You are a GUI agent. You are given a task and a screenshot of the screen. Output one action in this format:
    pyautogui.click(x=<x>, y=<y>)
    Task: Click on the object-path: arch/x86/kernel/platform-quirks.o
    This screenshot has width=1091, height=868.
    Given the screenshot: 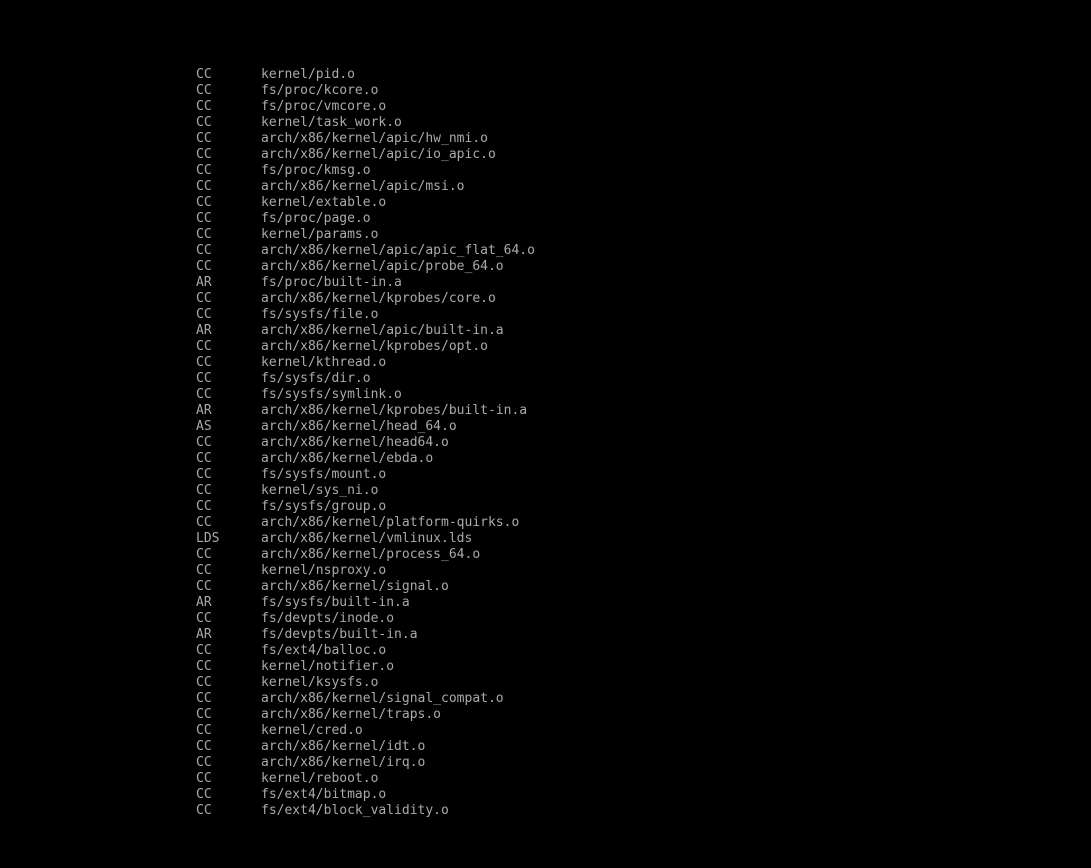 What is the action you would take?
    pyautogui.click(x=390, y=522)
    